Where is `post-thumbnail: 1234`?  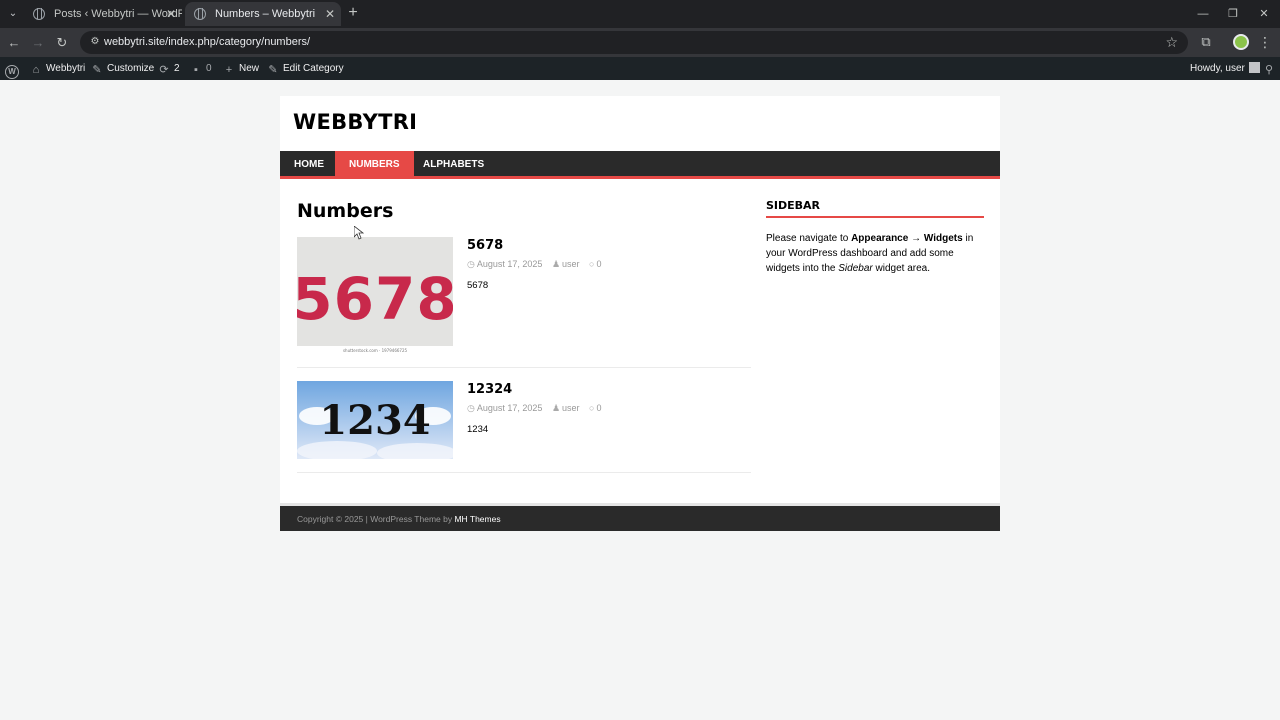
post-thumbnail: 1234 is located at coordinates (375, 420).